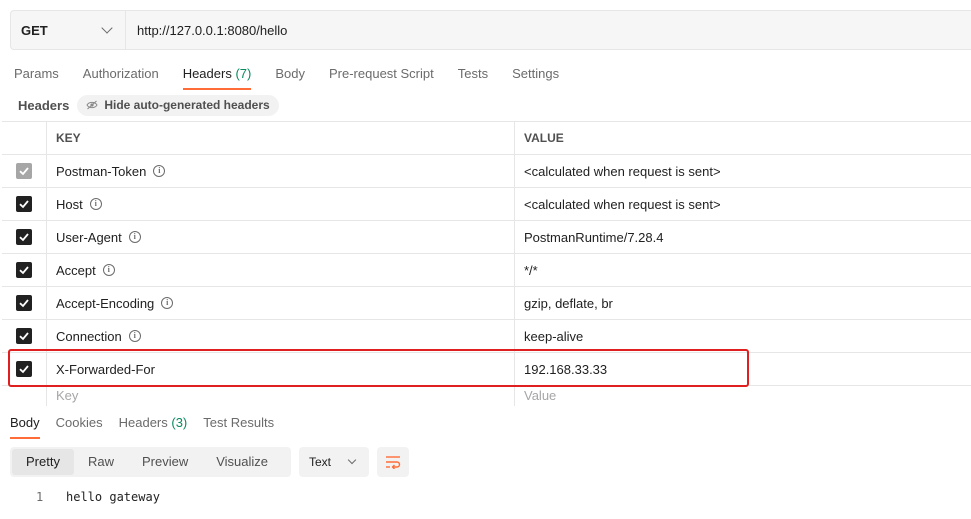 The width and height of the screenshot is (971, 519). What do you see at coordinates (76, 270) in the screenshot?
I see `key-text: Accept` at bounding box center [76, 270].